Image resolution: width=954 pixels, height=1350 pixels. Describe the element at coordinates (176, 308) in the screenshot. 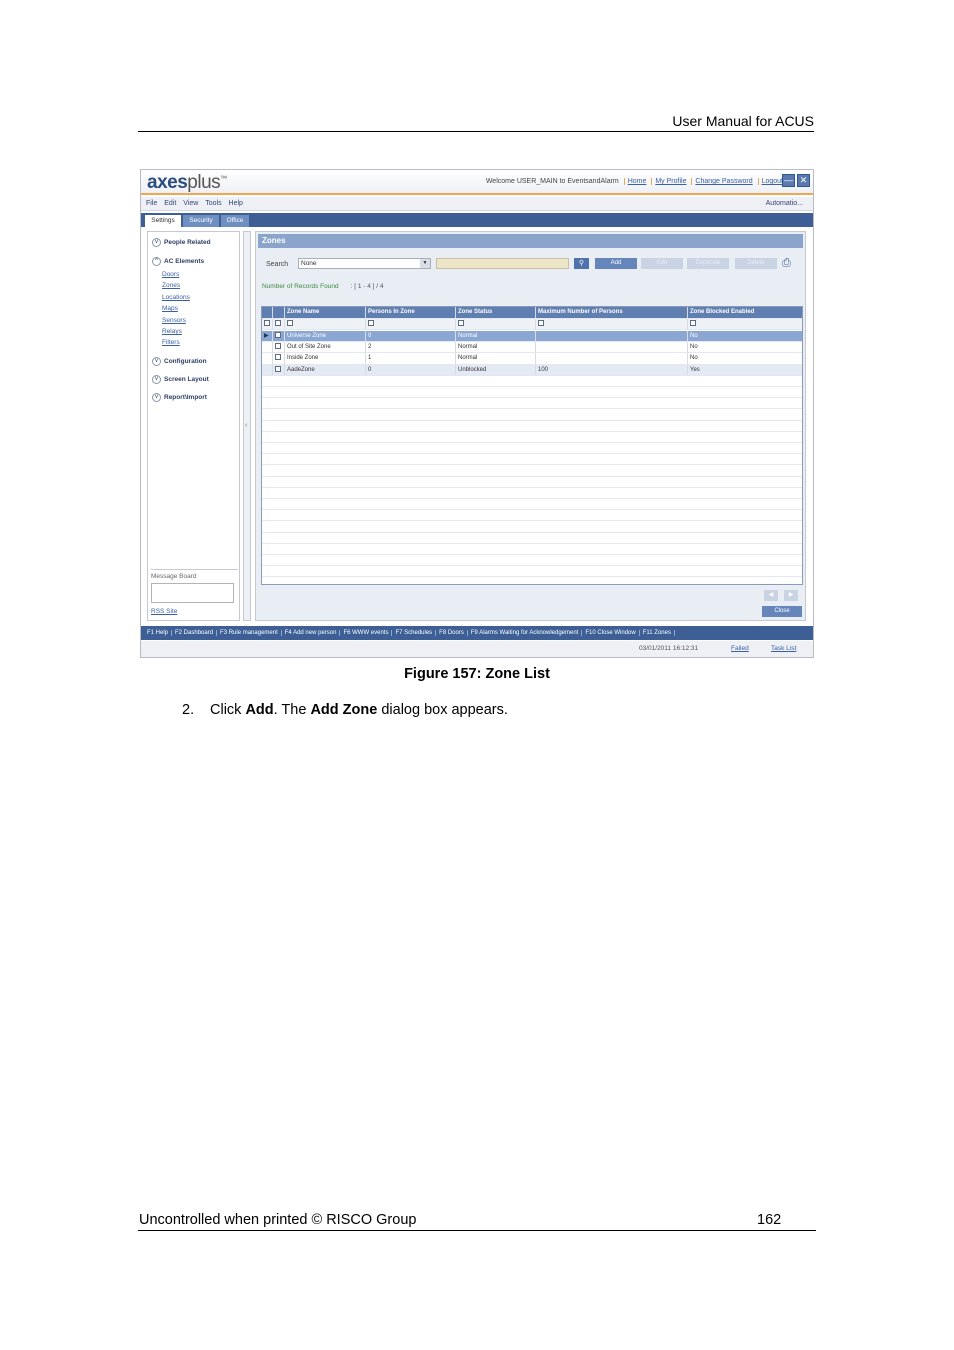

I see `sidebar-item-maps: Maps` at that location.